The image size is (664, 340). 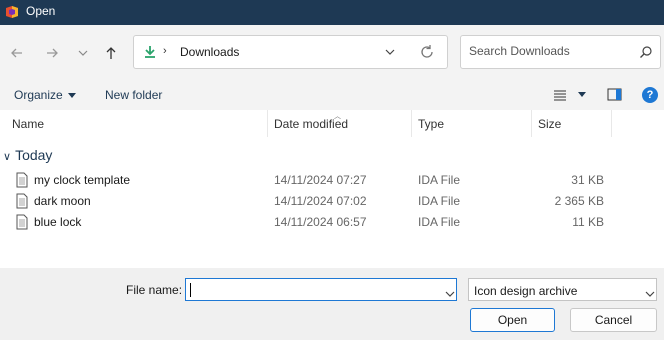 I want to click on organize-menu: Organize, so click(x=45, y=95).